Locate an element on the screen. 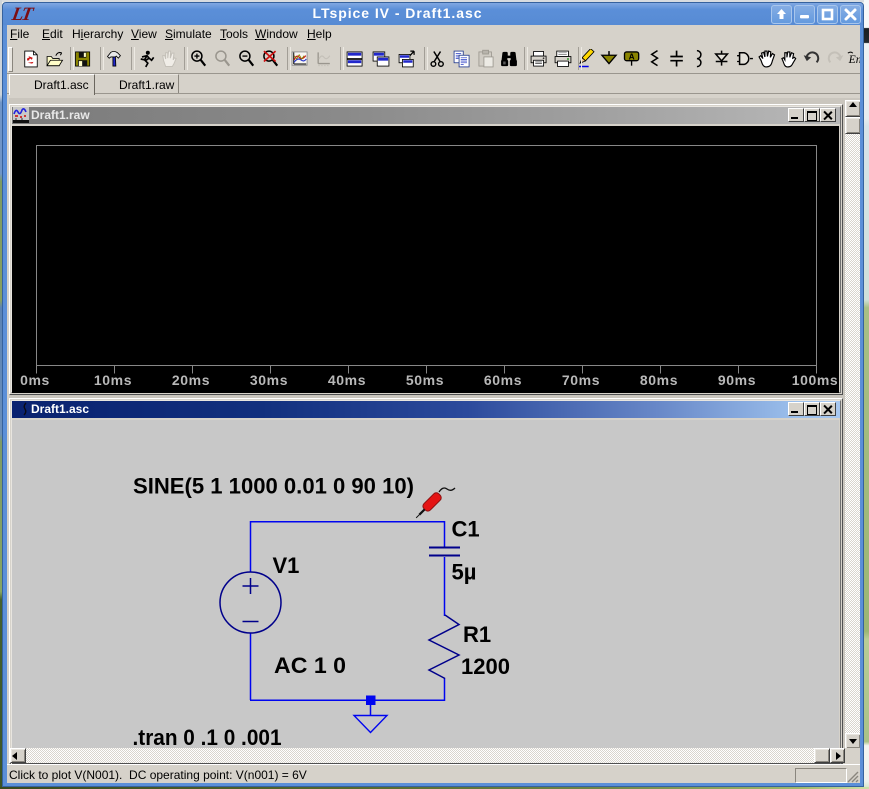 The image size is (869, 789). svg-text: En is located at coordinates (854, 59).